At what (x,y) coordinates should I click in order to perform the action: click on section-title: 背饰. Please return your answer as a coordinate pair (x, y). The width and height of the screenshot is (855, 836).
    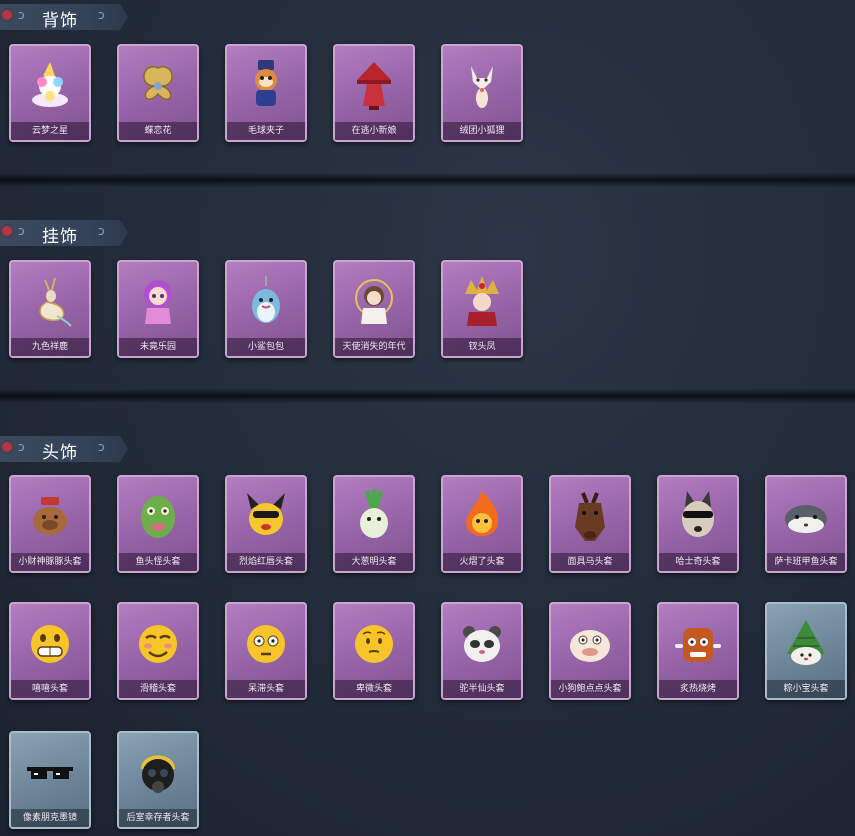
    Looking at the image, I should click on (60, 21).